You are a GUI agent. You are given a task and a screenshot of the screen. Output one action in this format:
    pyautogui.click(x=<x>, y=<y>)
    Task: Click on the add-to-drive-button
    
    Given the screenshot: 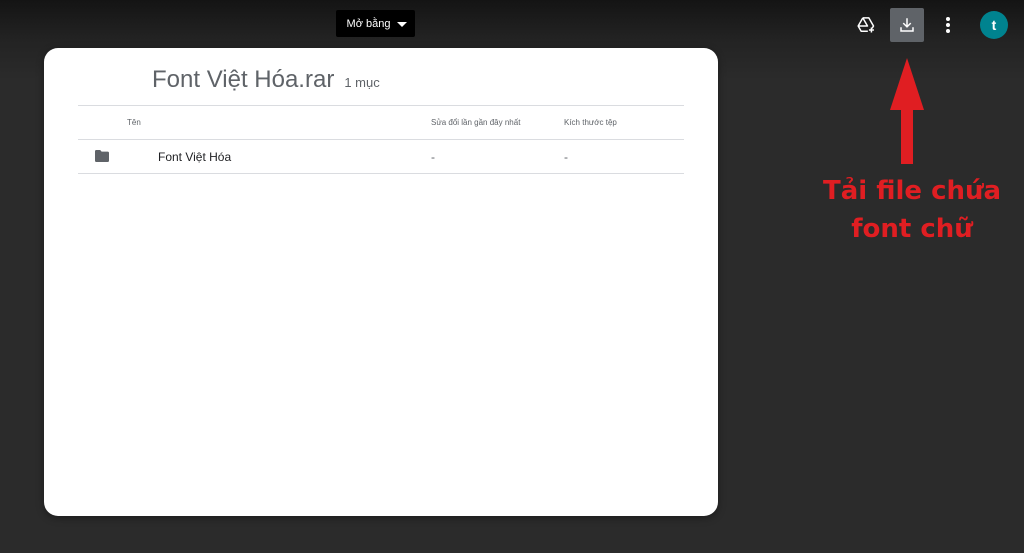 What is the action you would take?
    pyautogui.click(x=866, y=25)
    